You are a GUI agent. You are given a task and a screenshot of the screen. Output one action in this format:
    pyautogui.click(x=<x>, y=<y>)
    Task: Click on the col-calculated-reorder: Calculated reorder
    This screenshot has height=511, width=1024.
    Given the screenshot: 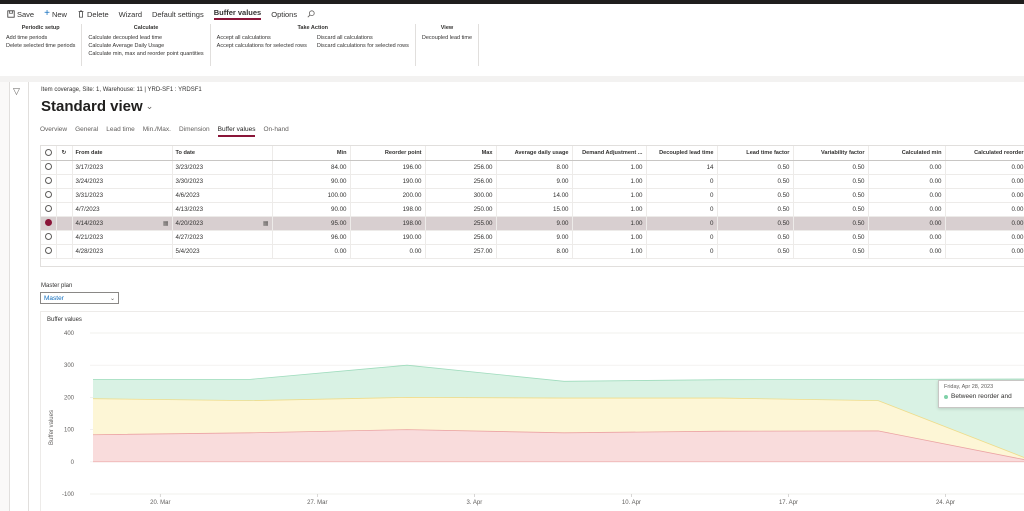 What is the action you would take?
    pyautogui.click(x=984, y=153)
    